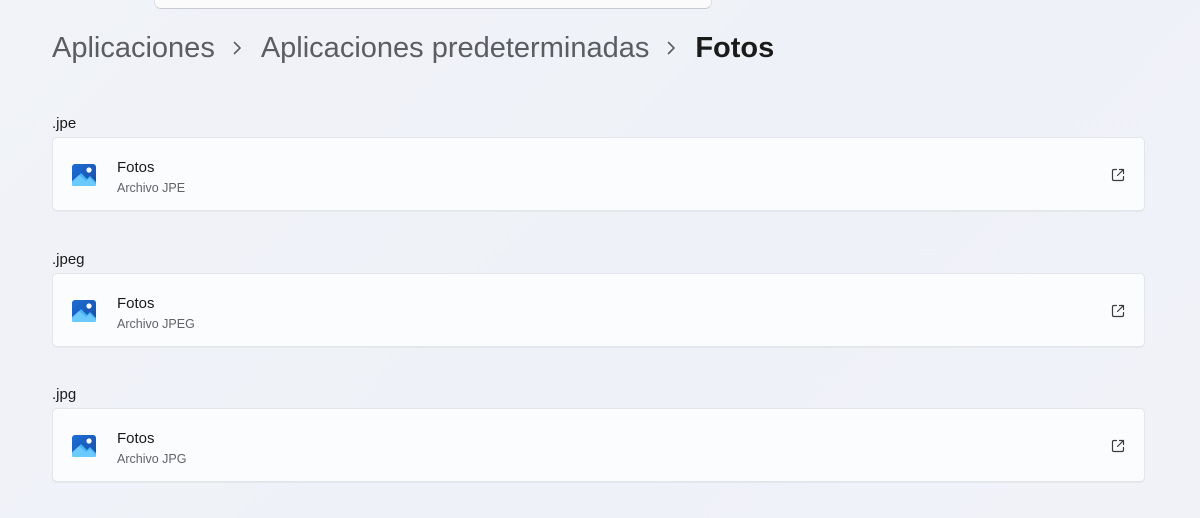 This screenshot has width=1200, height=518. What do you see at coordinates (433, 4) in the screenshot?
I see `search-input` at bounding box center [433, 4].